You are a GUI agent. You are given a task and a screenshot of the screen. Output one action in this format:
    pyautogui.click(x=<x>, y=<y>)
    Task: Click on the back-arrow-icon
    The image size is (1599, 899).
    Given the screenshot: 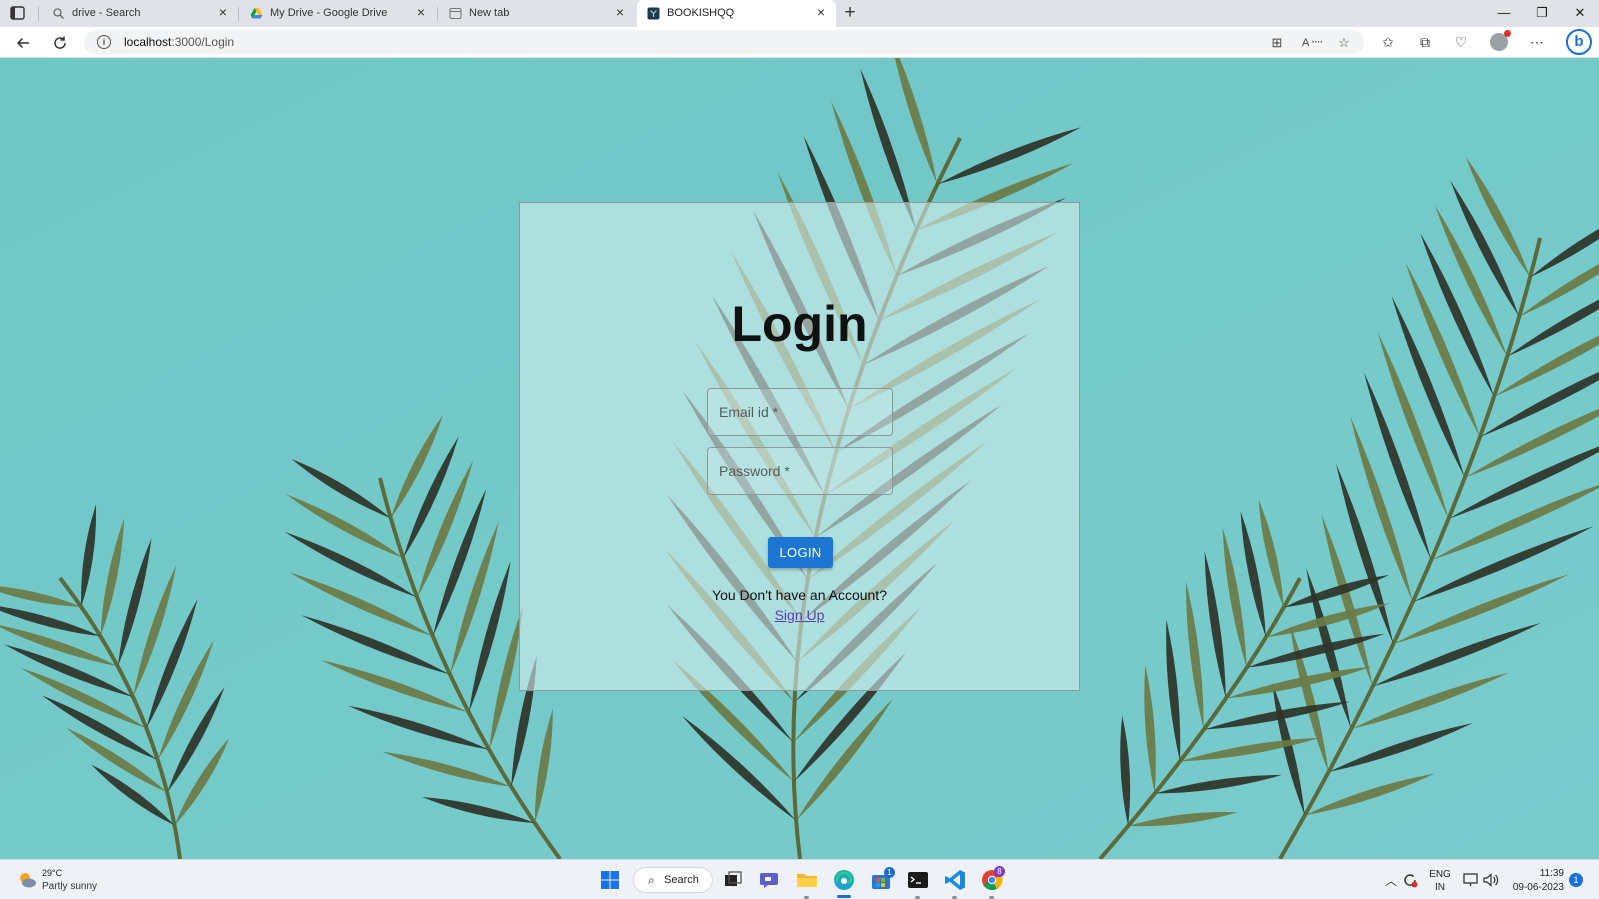 What is the action you would take?
    pyautogui.click(x=22, y=43)
    